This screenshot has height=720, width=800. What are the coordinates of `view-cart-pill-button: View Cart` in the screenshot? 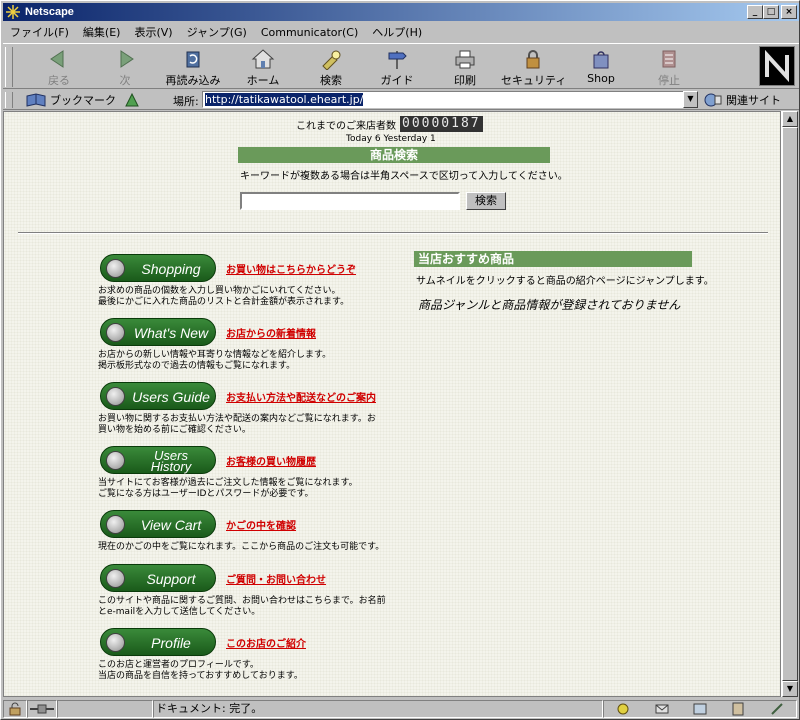 It's located at (158, 524).